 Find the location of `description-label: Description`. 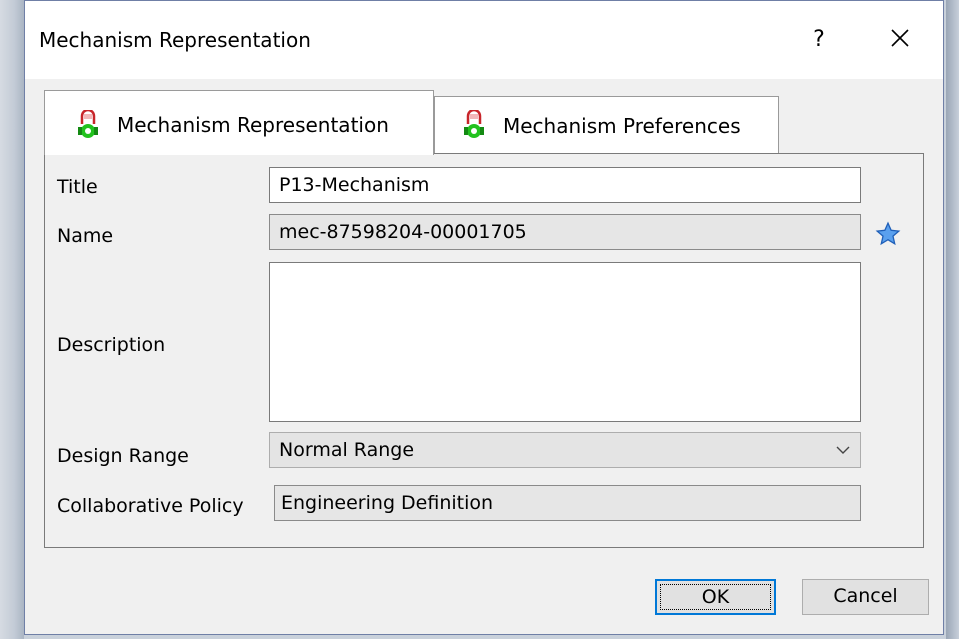

description-label: Description is located at coordinates (111, 345).